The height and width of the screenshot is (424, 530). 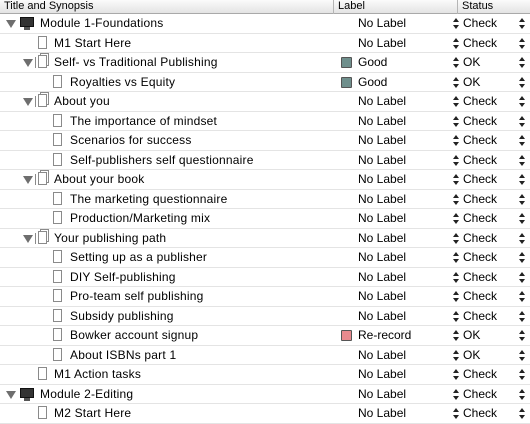 What do you see at coordinates (265, 121) in the screenshot?
I see `outline-row: The importance of mindset No Label Check` at bounding box center [265, 121].